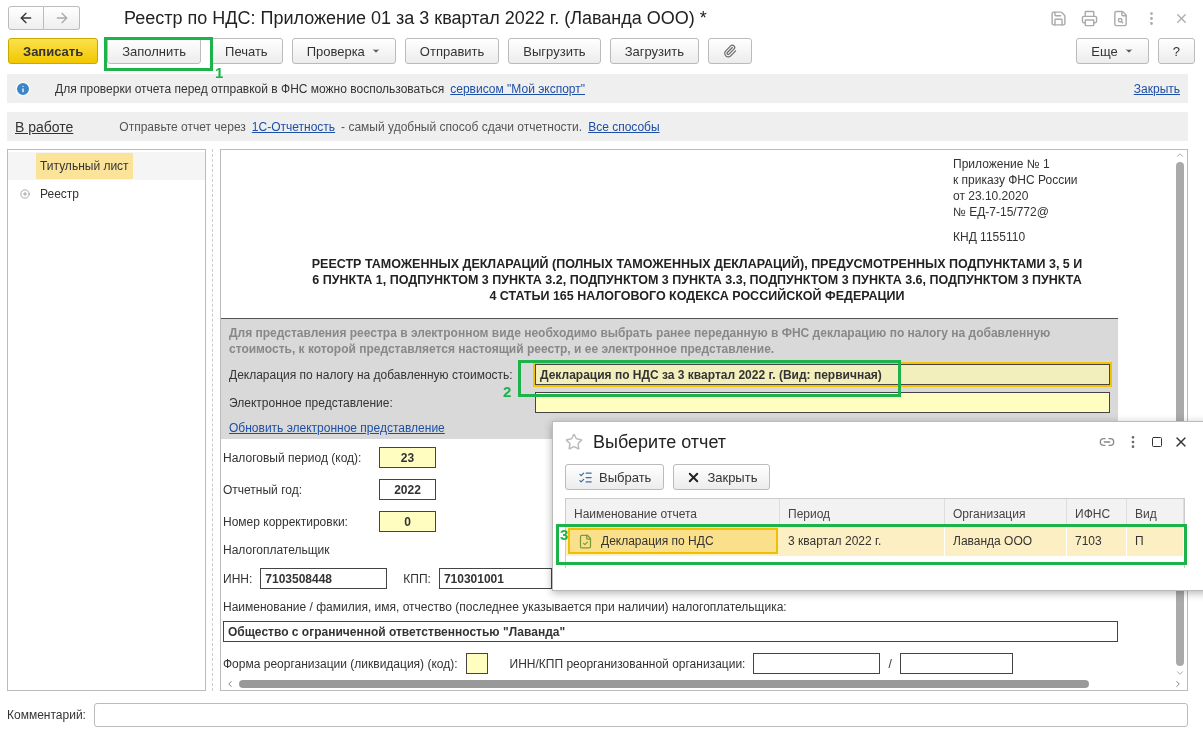  What do you see at coordinates (862, 512) in the screenshot?
I see `column-header: Период` at bounding box center [862, 512].